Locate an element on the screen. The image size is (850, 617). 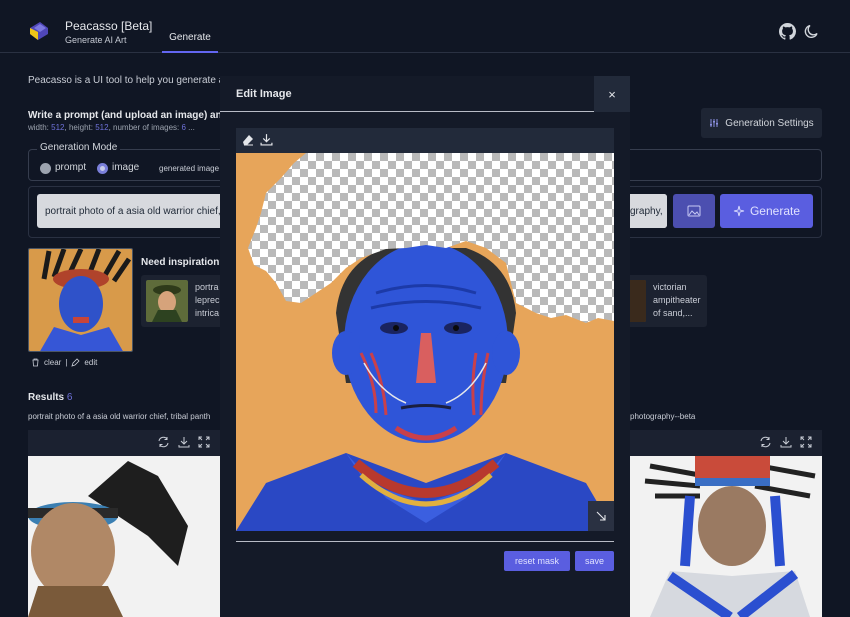
generate-button: Generate is located at coordinates (766, 211).